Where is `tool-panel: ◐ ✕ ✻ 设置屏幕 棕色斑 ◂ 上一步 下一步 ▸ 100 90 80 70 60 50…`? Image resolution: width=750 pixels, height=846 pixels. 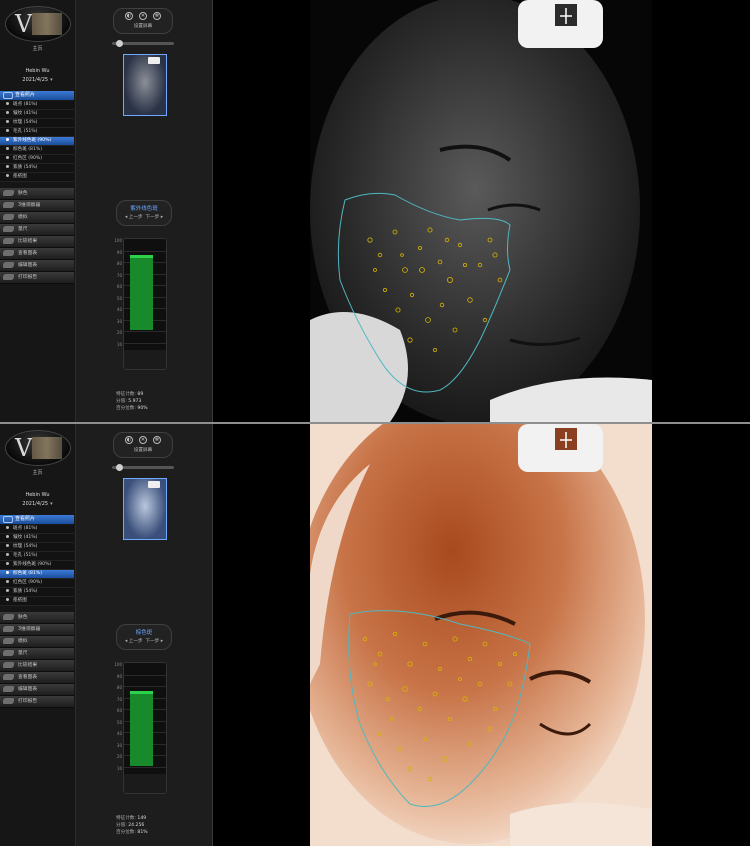 tool-panel: ◐ ✕ ✻ 设置屏幕 棕色斑 ◂ 上一步 下一步 ▸ 100 90 80 70 60 50… is located at coordinates (144, 635).